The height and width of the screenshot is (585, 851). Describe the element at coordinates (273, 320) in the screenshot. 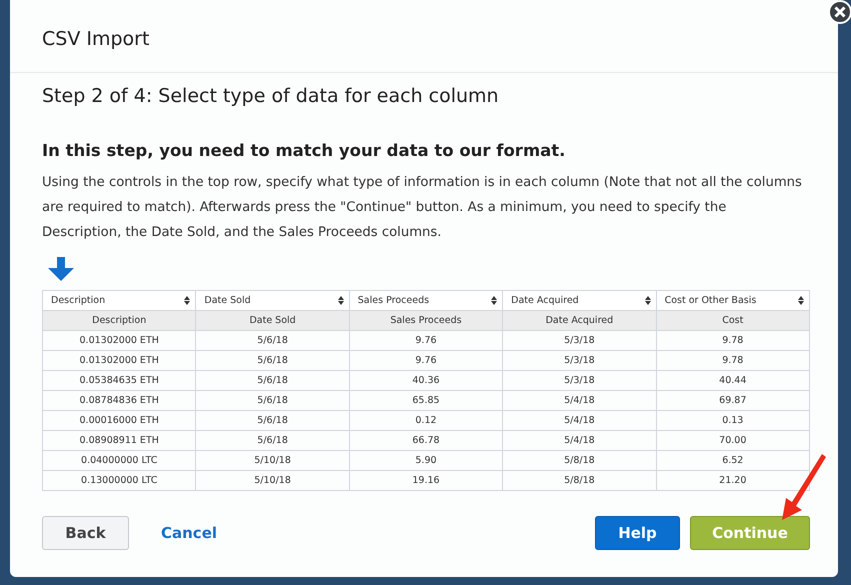

I see `column-header: Date Sold` at that location.